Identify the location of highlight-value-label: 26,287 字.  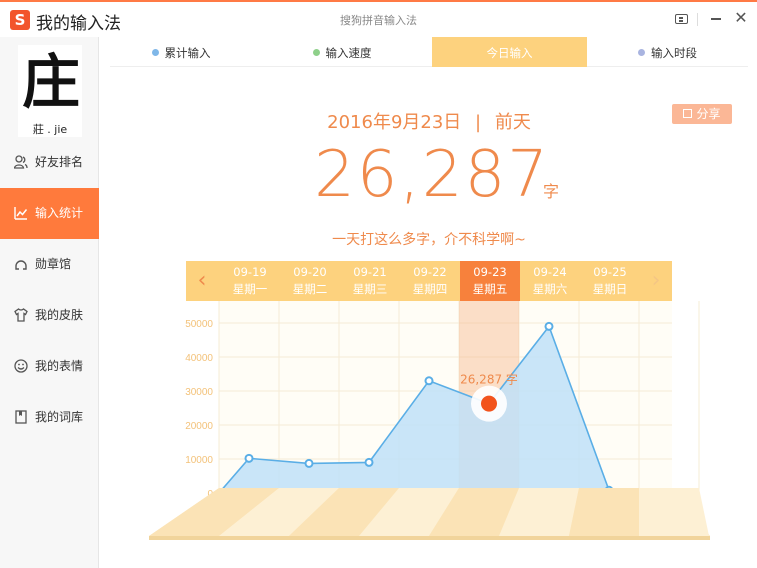
(489, 379).